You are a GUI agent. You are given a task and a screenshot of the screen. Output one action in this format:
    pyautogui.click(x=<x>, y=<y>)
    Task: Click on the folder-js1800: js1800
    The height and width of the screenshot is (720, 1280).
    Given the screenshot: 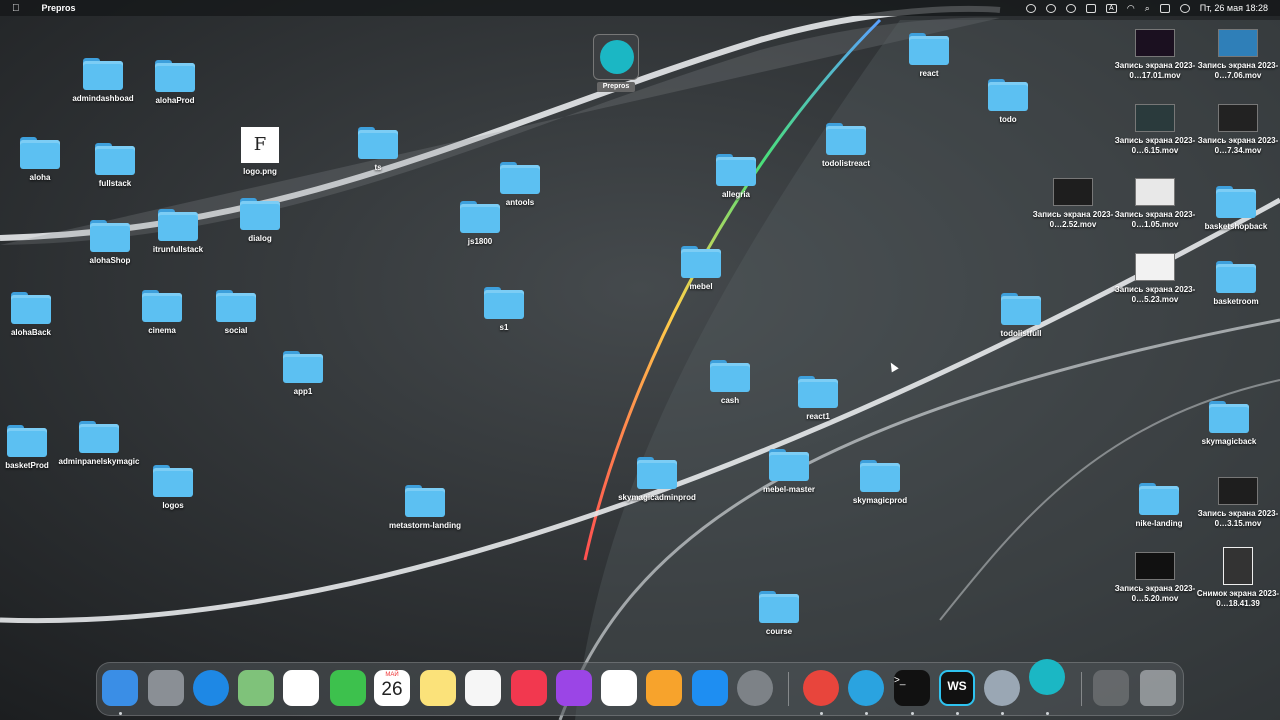 What is the action you would take?
    pyautogui.click(x=480, y=224)
    